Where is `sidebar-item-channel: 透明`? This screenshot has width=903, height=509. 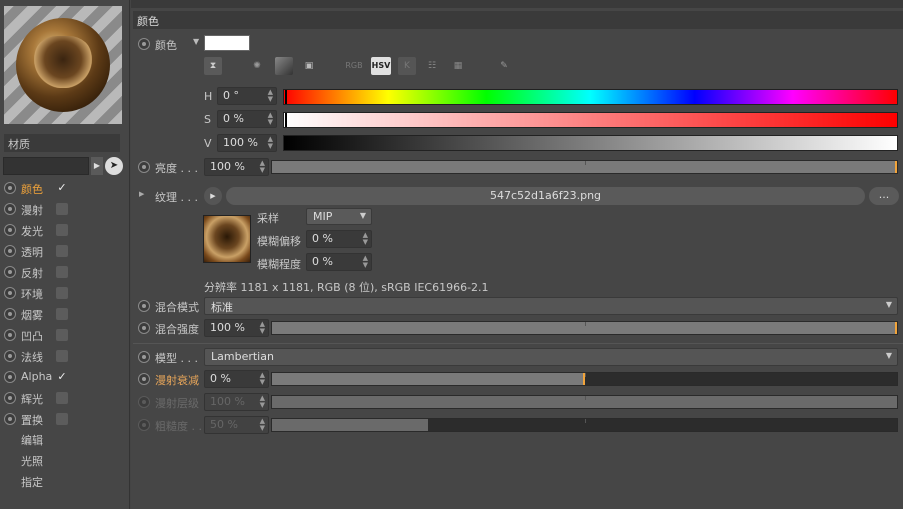
sidebar-item-channel: 透明 is located at coordinates (64, 251).